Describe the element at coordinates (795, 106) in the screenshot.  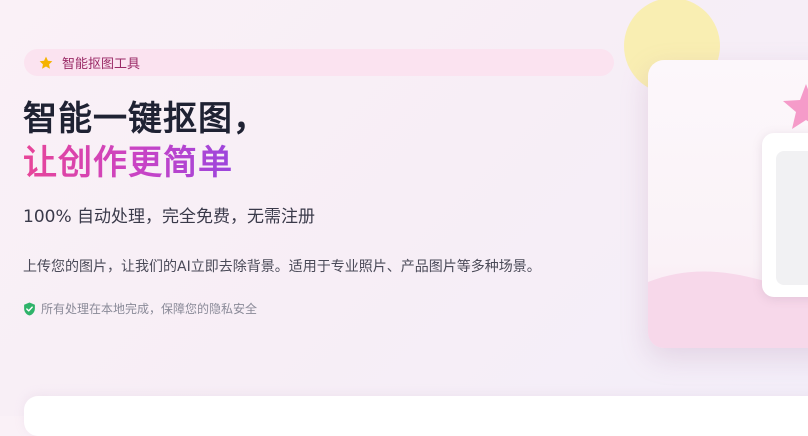
I see `pink-star-icon` at that location.